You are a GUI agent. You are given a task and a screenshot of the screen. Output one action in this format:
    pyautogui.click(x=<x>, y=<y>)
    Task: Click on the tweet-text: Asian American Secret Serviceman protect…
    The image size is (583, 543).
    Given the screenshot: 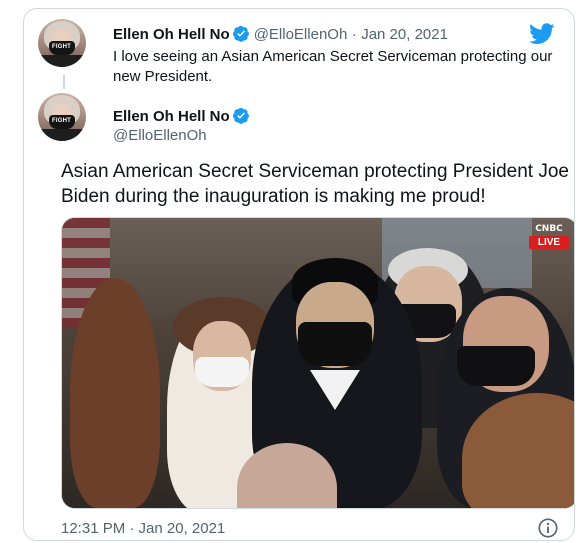 What is the action you would take?
    pyautogui.click(x=315, y=184)
    